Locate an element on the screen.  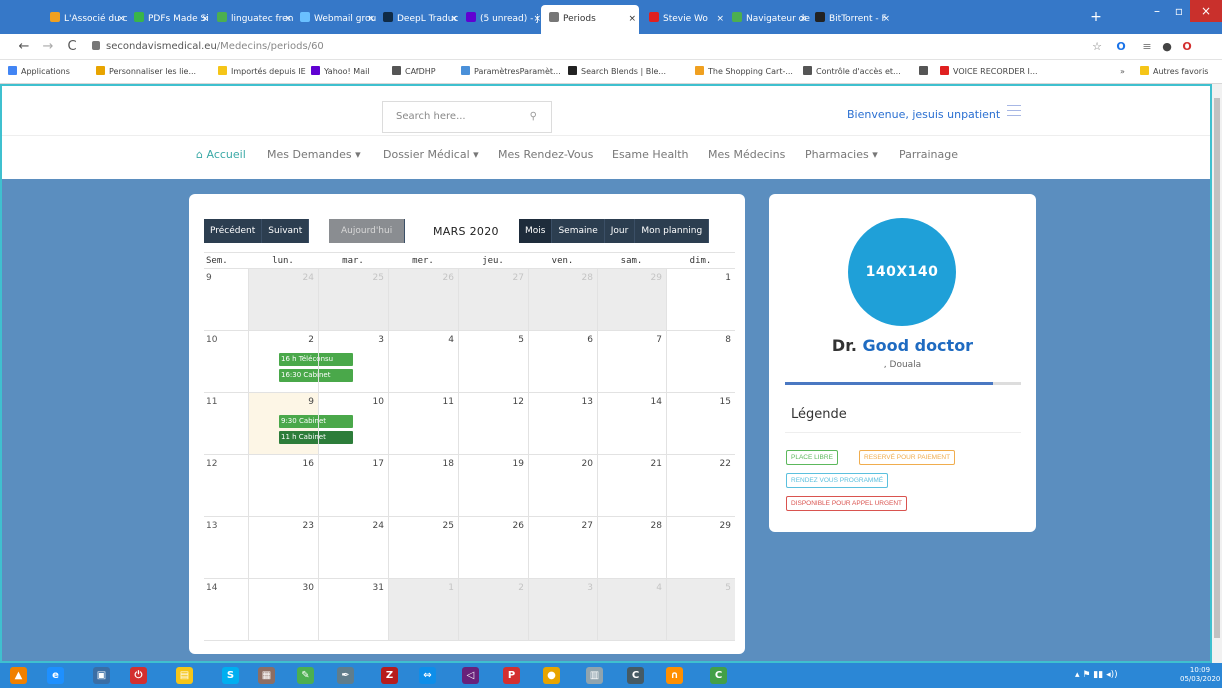
day-cell: 2 is located at coordinates (493, 609).